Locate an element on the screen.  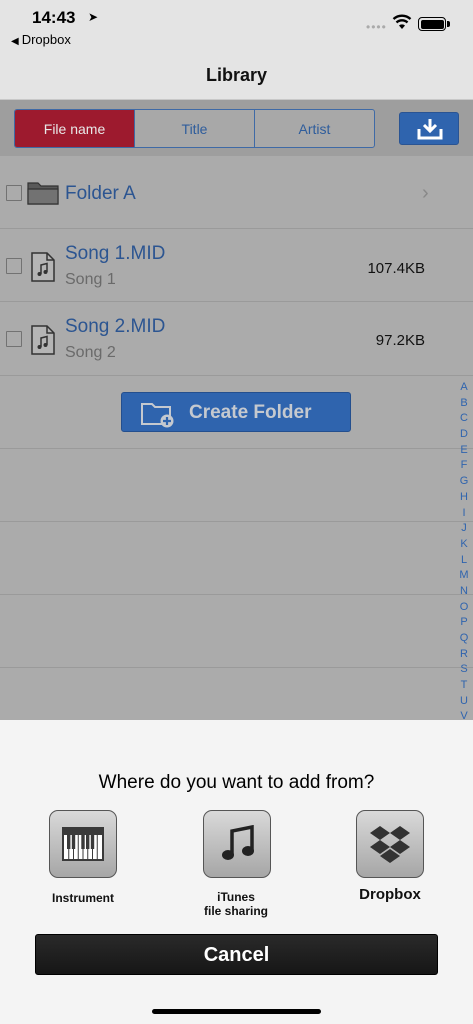
list-item-song-2: Song 2.MID Song 2 97.2KB is located at coordinates (236, 339).